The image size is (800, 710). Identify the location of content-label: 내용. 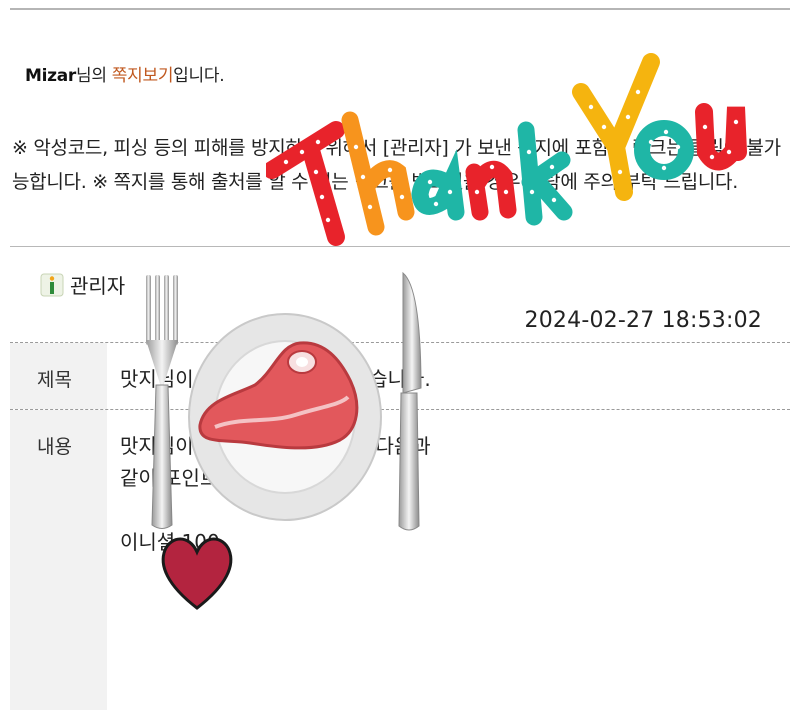
(54, 447).